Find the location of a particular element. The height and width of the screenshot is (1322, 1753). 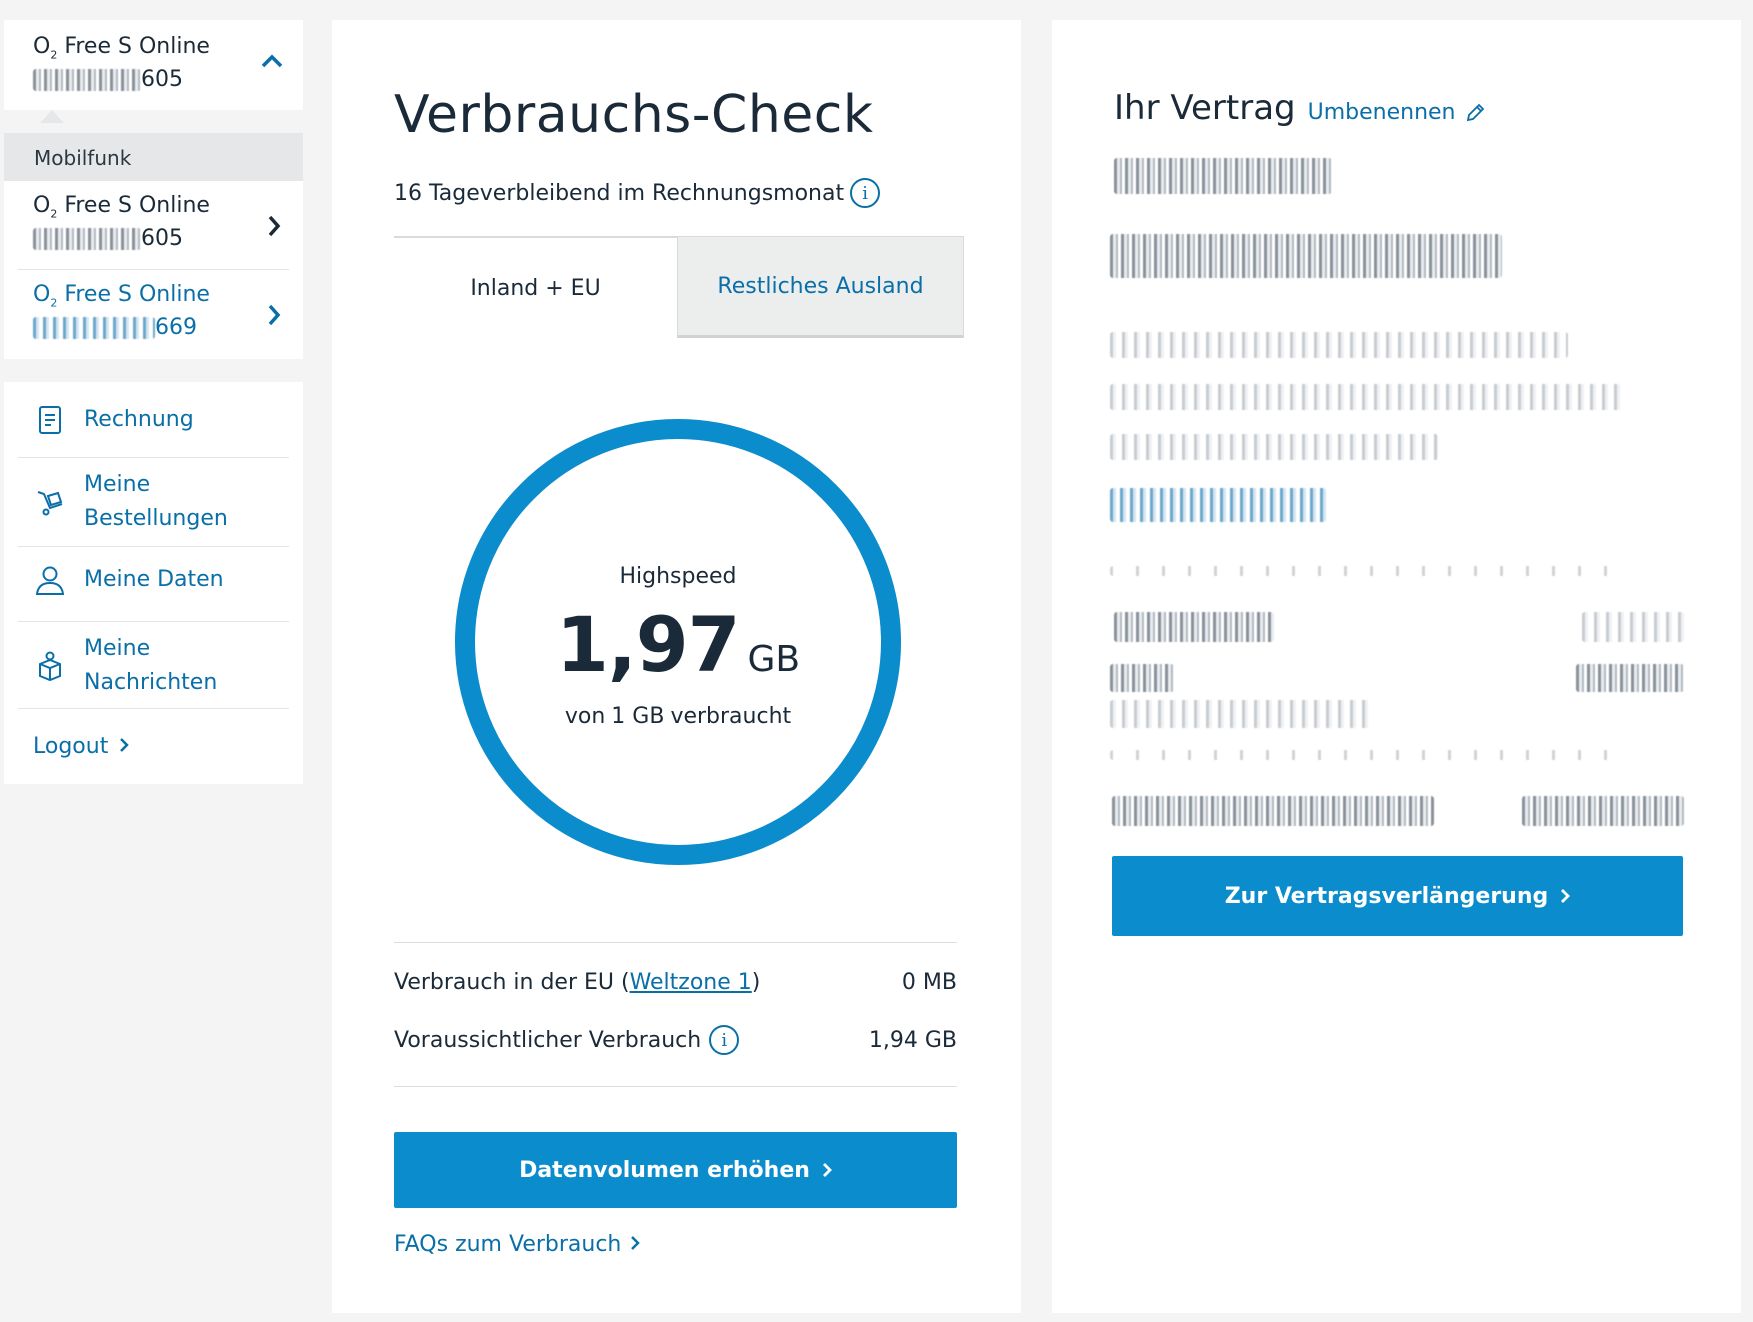

sidebar-item-label: Rechnung is located at coordinates (139, 419).